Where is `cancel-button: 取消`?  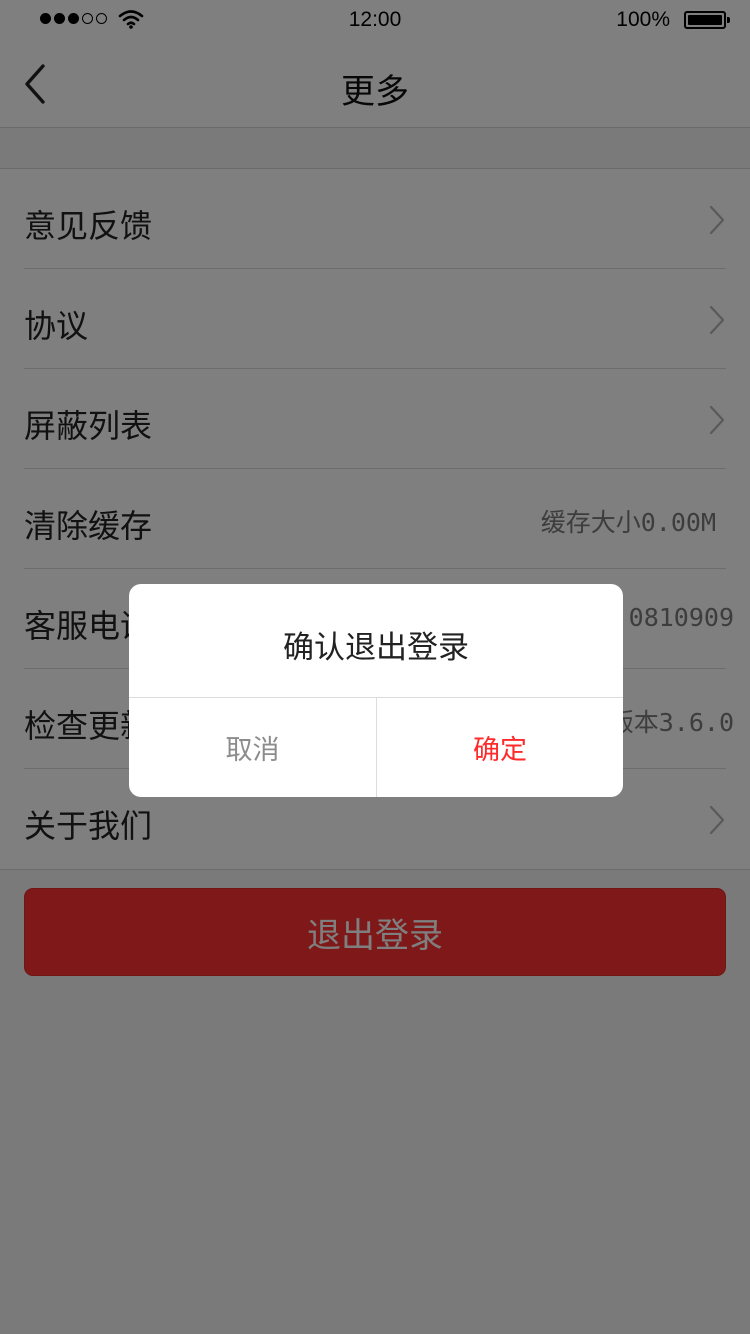 cancel-button: 取消 is located at coordinates (252, 747).